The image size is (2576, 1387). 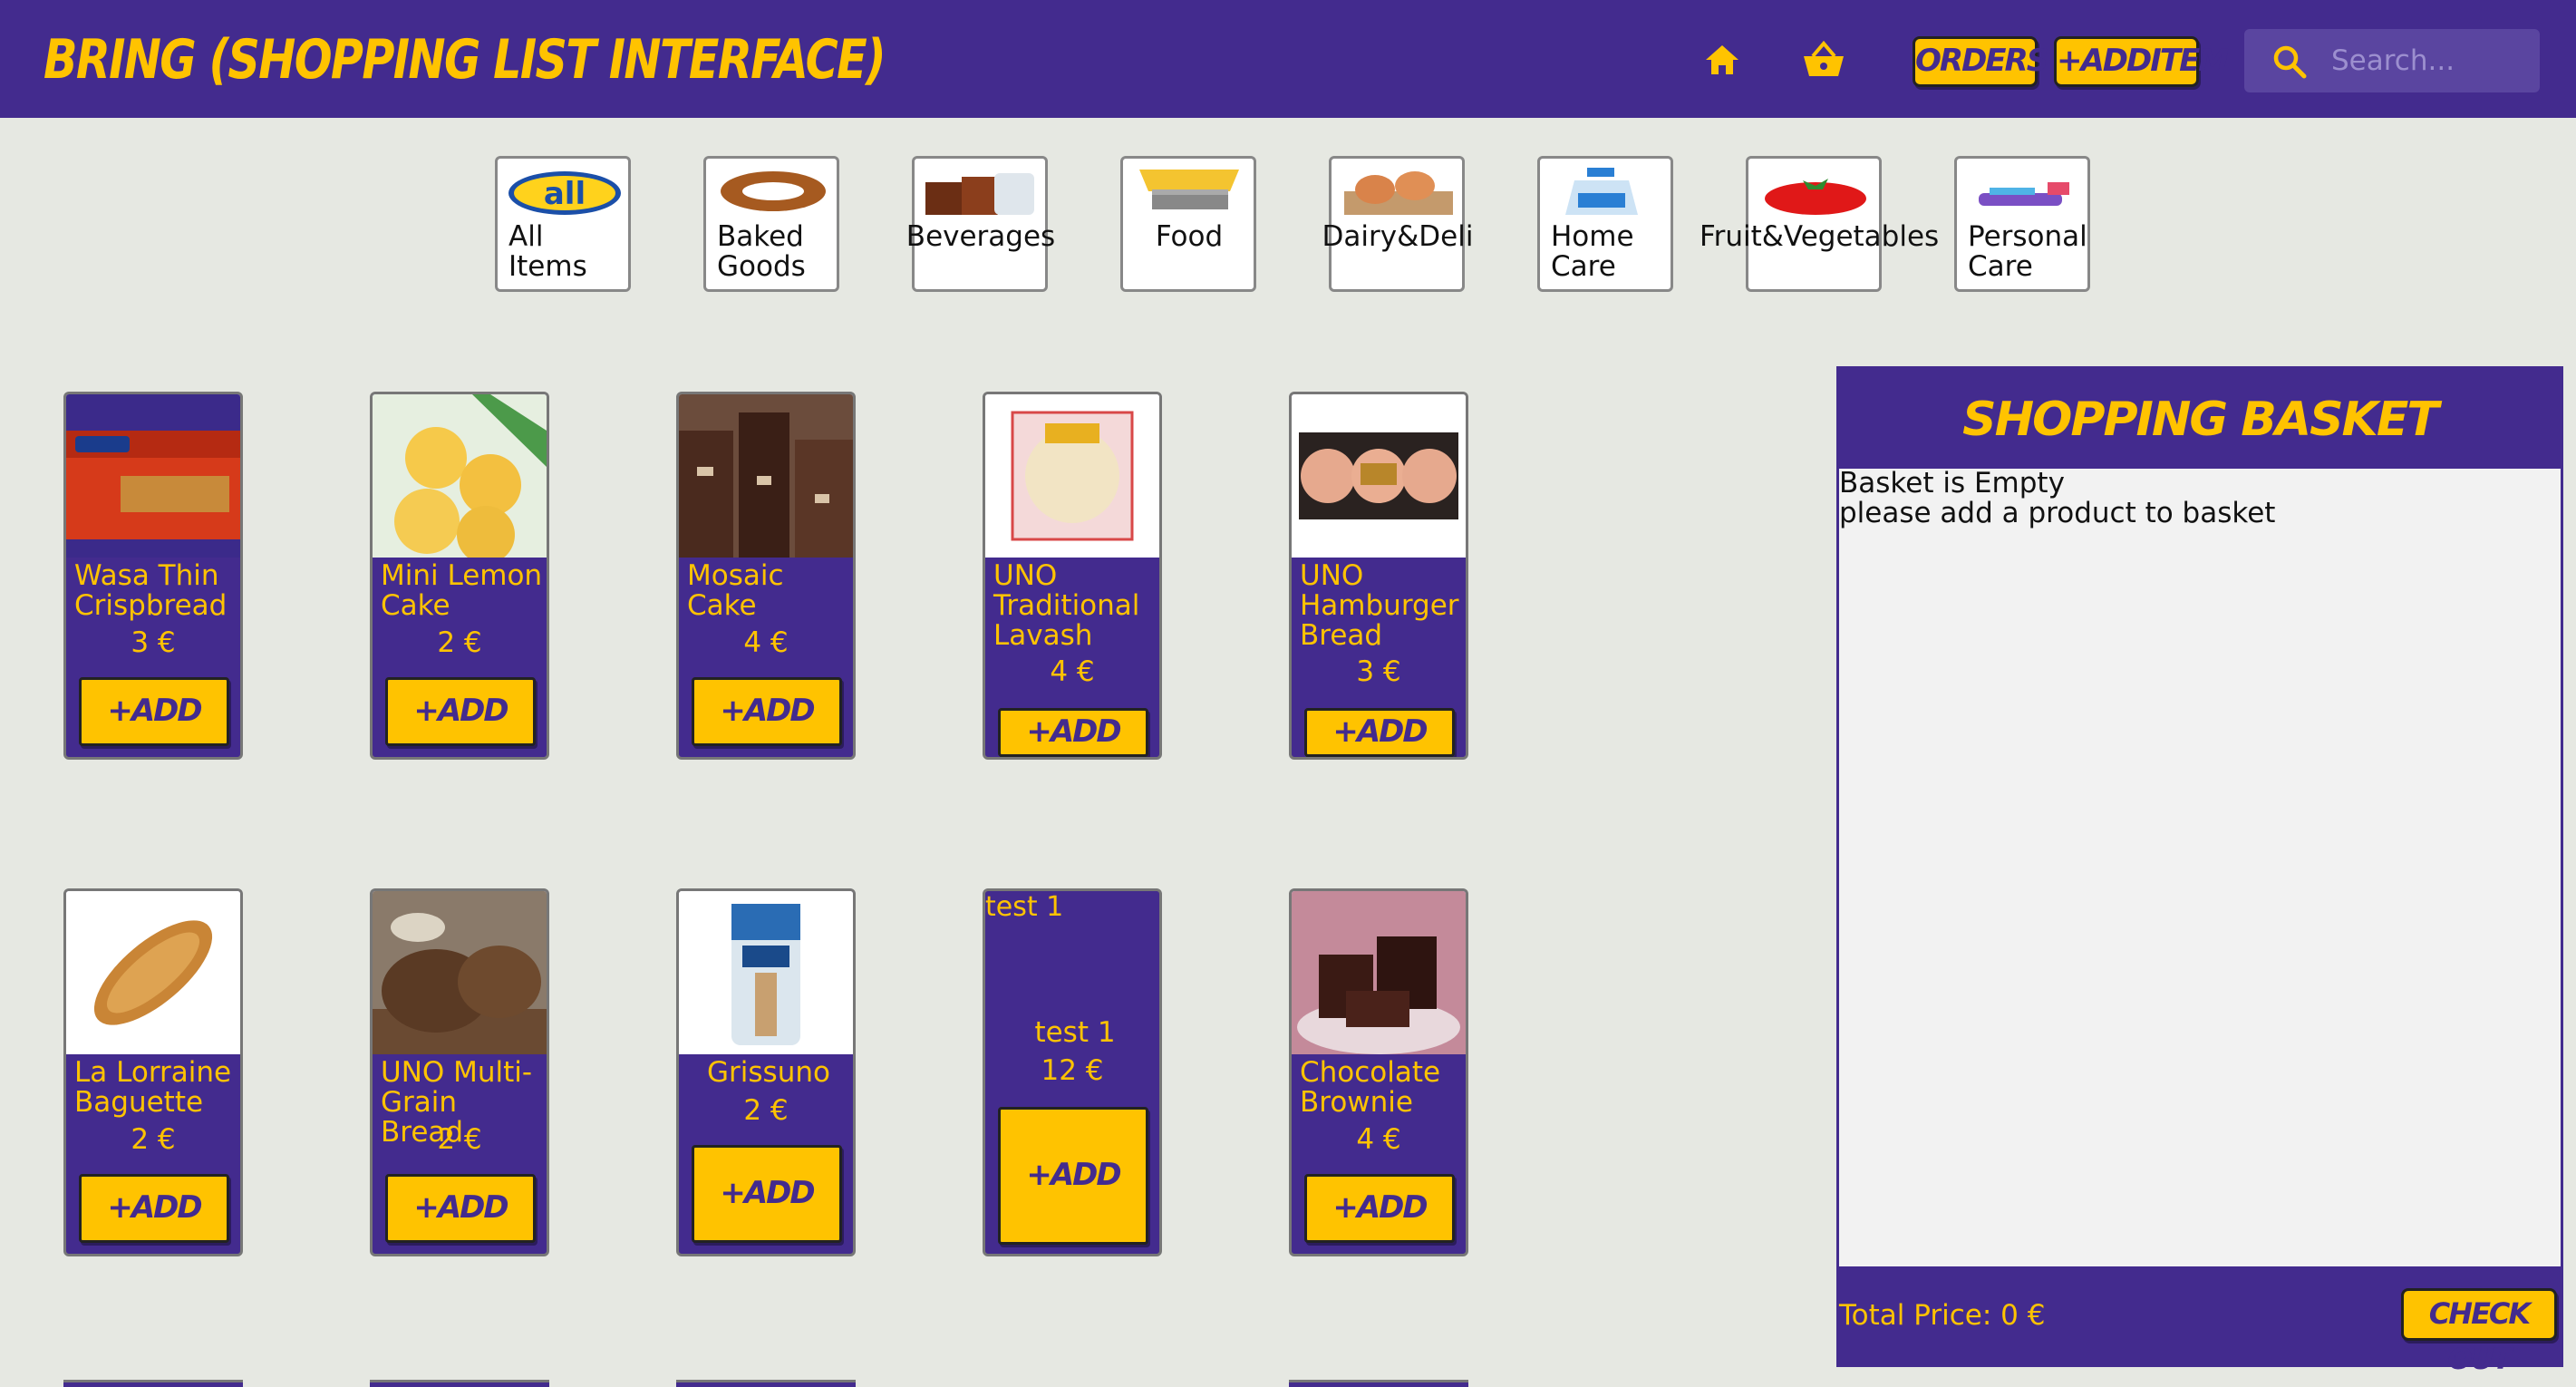 I want to click on add-item-button: +ADDITEM, so click(x=2141, y=61).